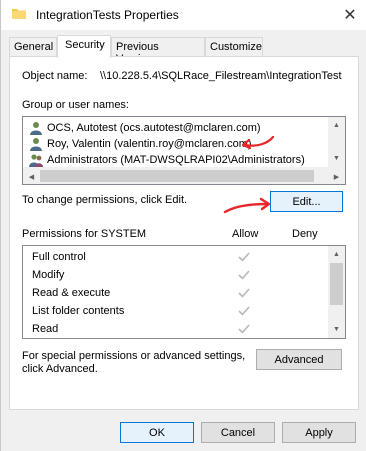 Image resolution: width=366 pixels, height=451 pixels. Describe the element at coordinates (183, 15) in the screenshot. I see `title-bar: IntegrationTests Properties ✕` at that location.